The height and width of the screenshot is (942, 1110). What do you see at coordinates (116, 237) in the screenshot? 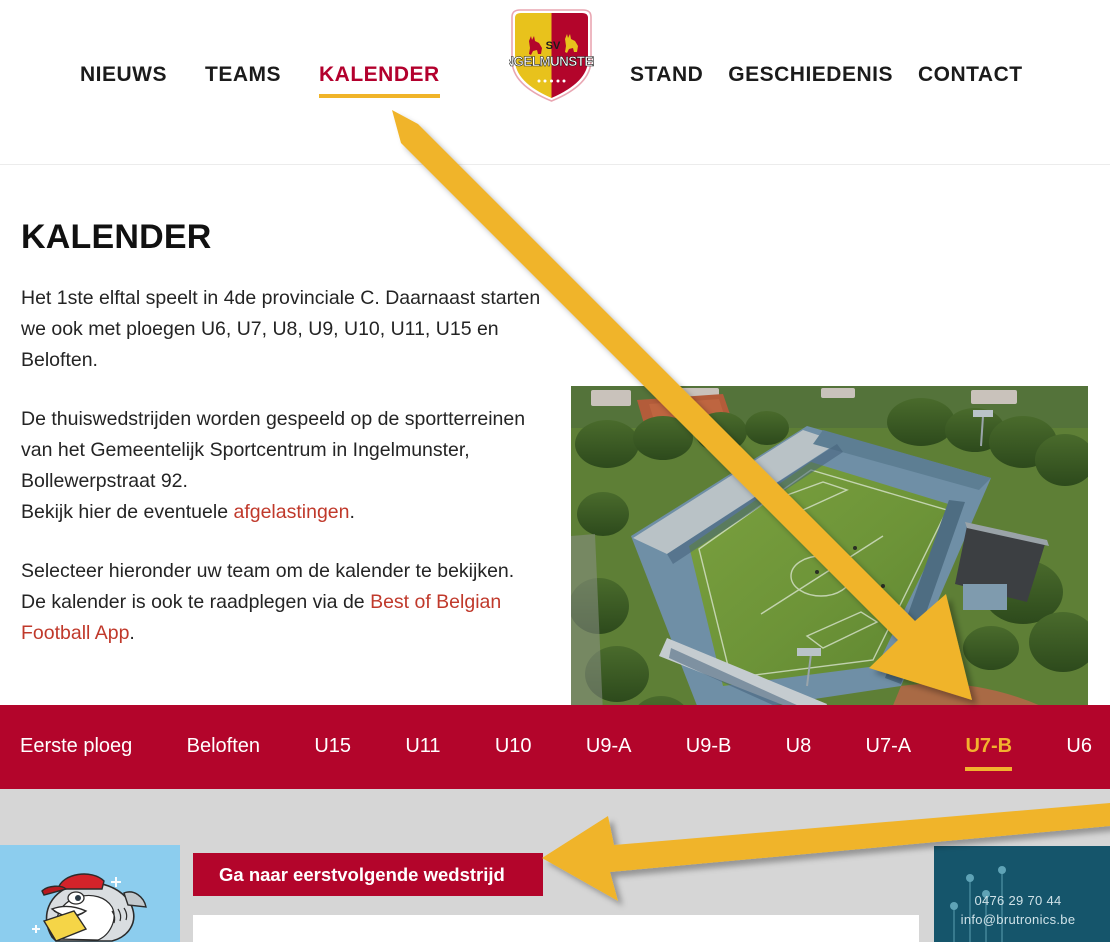
I see `page-title: KALENDER` at bounding box center [116, 237].